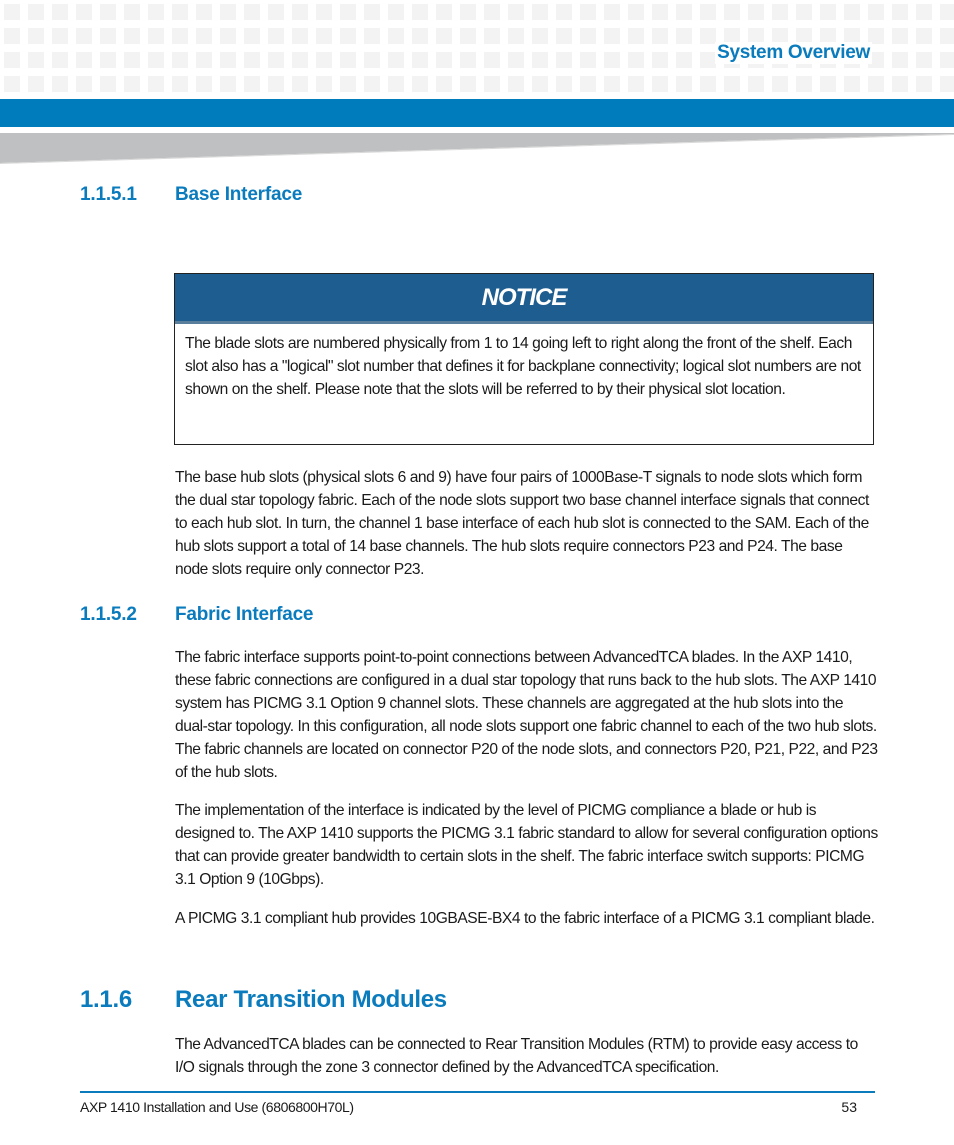 The width and height of the screenshot is (954, 1145). What do you see at coordinates (108, 614) in the screenshot?
I see `section-number: 1.1.5.2` at bounding box center [108, 614].